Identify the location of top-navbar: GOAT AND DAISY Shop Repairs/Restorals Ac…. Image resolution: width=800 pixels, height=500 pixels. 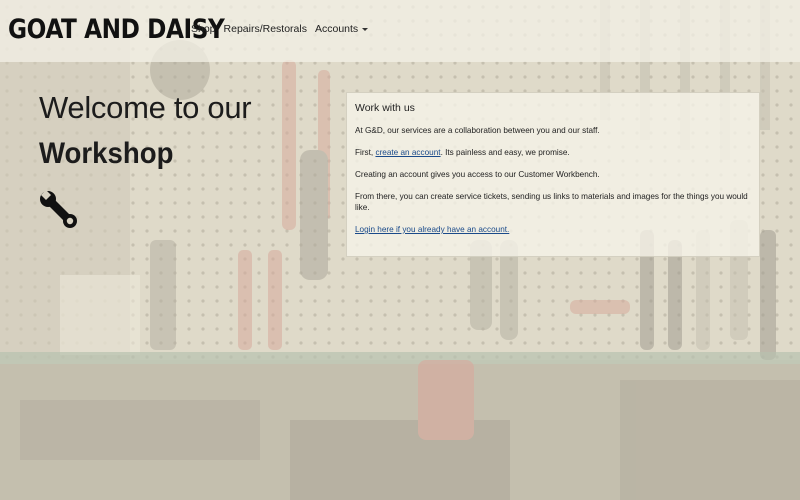
(400, 31).